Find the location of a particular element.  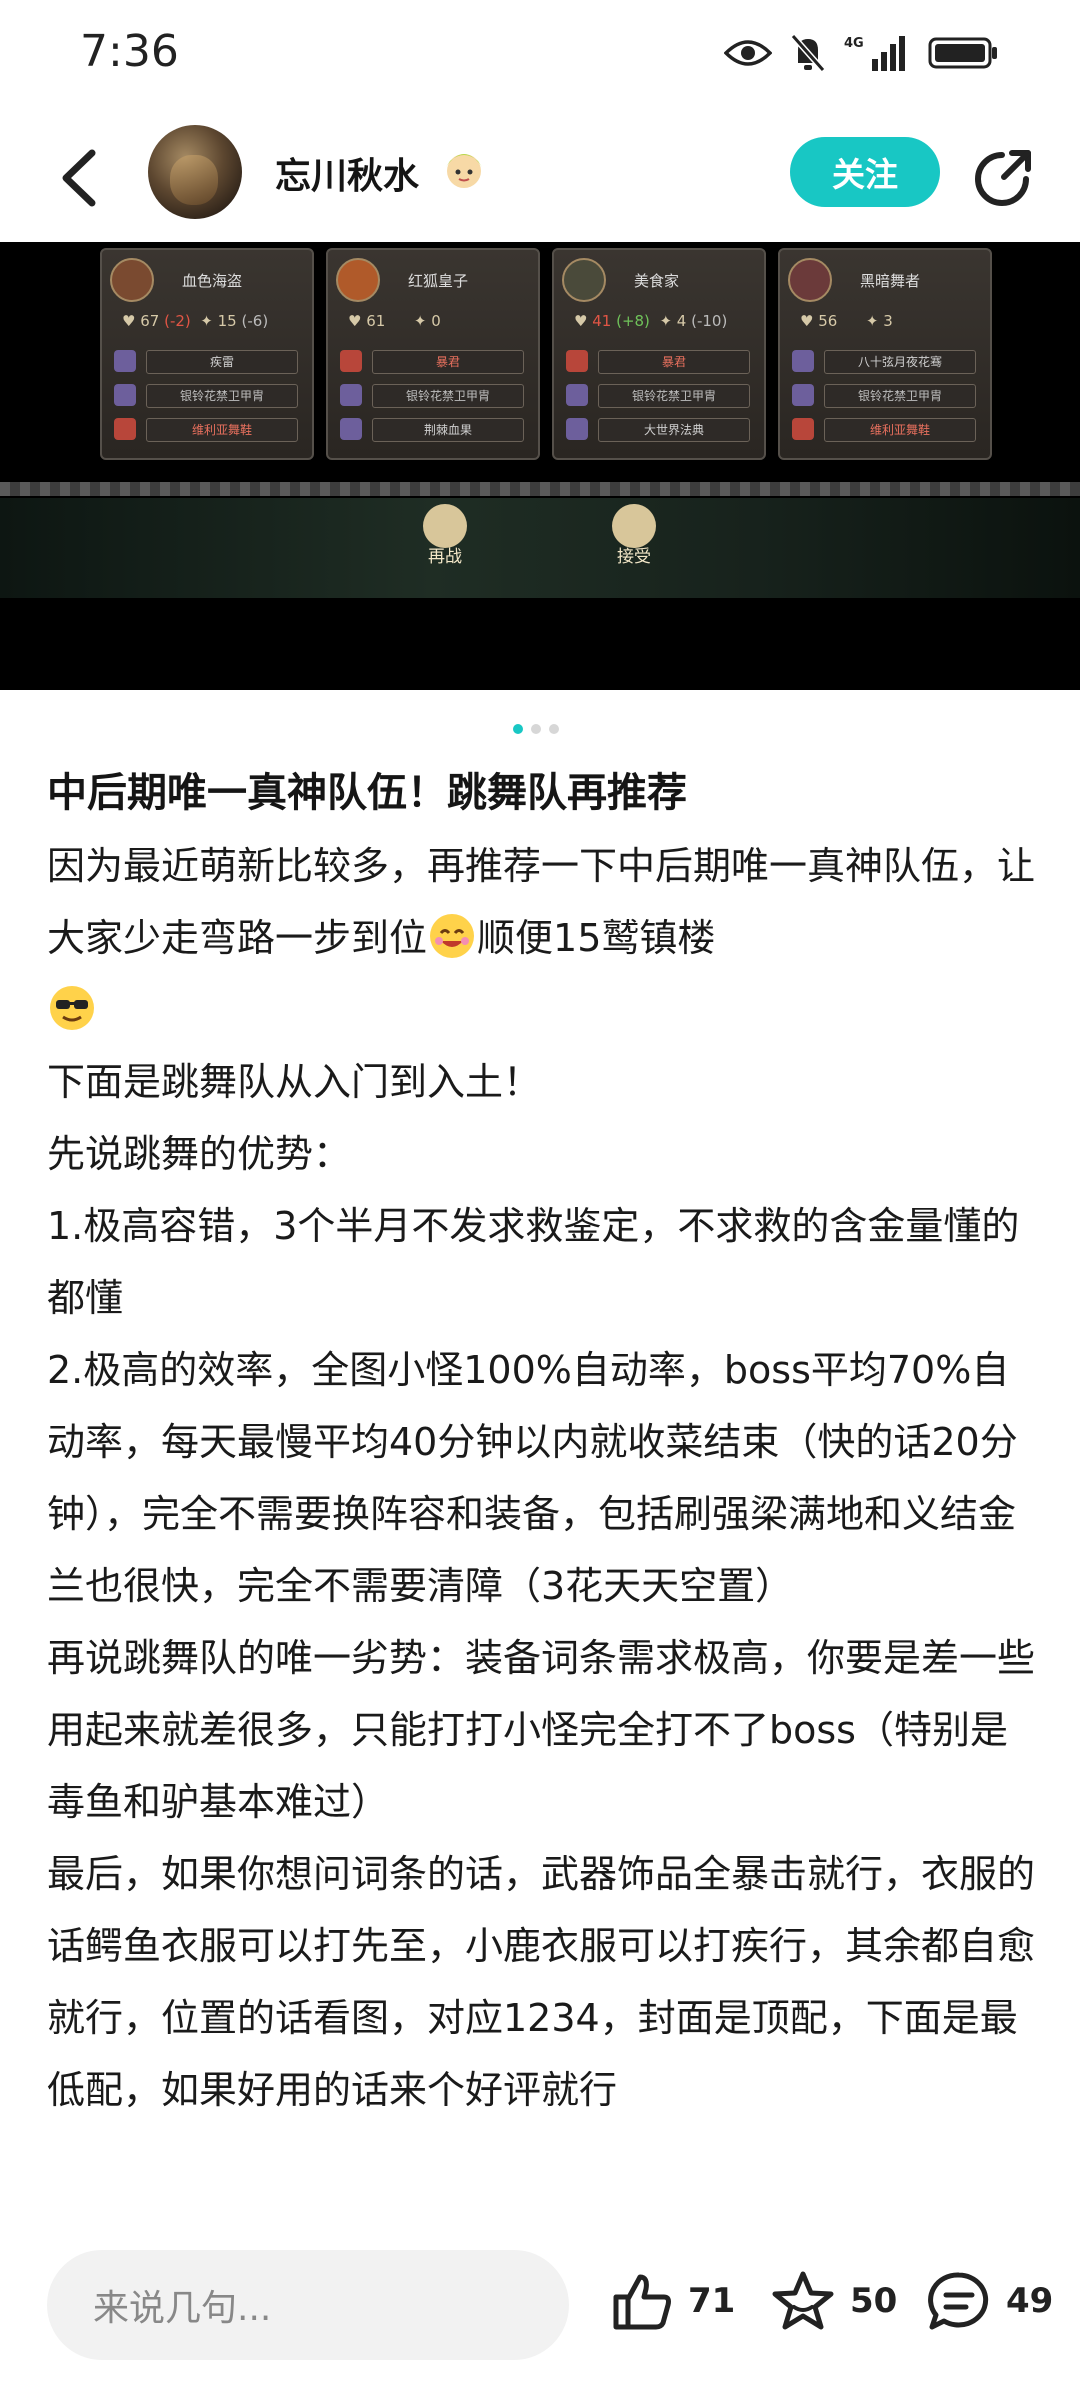

back-arrow-icon is located at coordinates (80, 178).